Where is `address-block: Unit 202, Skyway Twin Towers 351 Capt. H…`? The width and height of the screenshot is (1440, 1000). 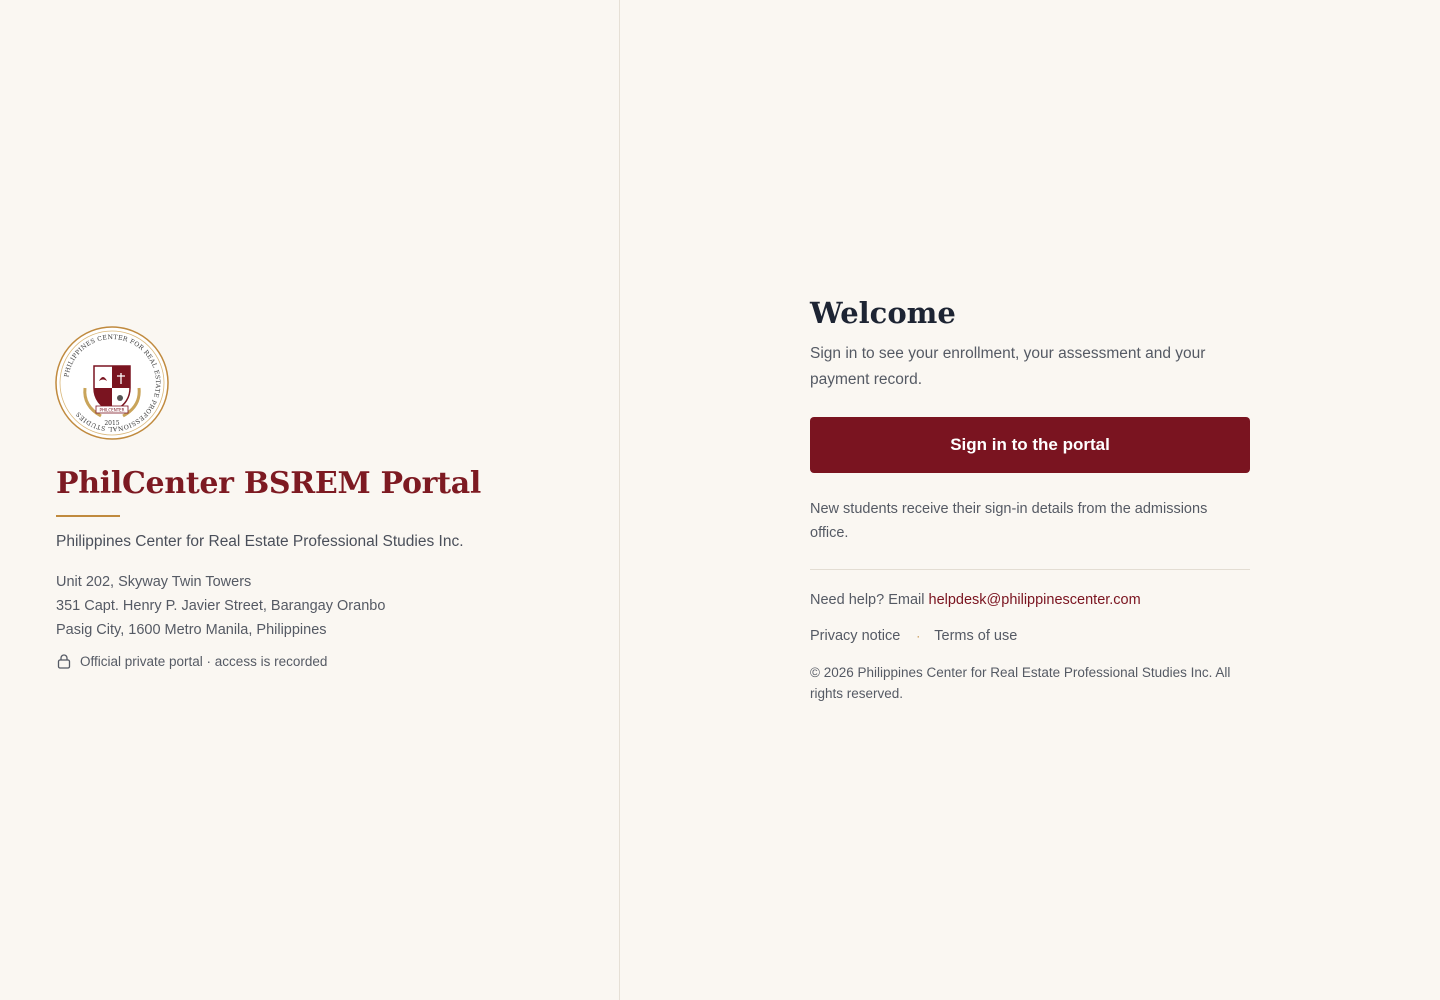 address-block: Unit 202, Skyway Twin Towers 351 Capt. H… is located at coordinates (220, 606).